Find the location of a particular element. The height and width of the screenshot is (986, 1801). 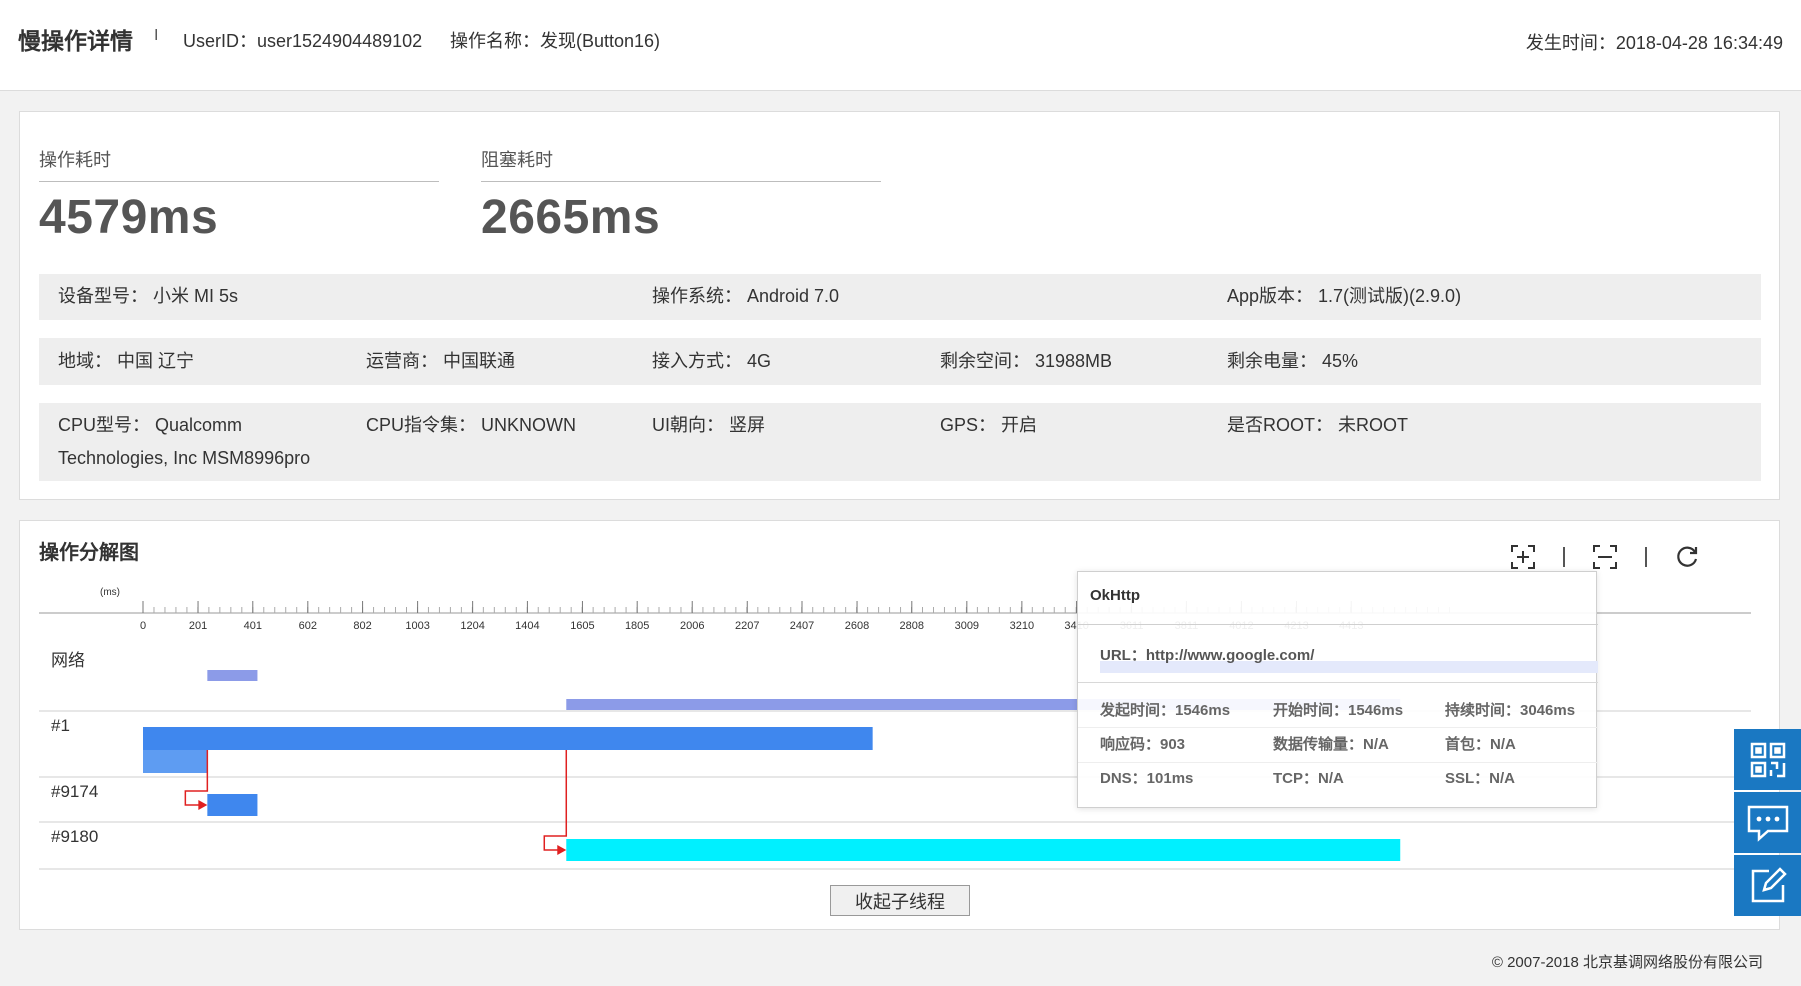

qr-code-icon is located at coordinates (1767, 759).